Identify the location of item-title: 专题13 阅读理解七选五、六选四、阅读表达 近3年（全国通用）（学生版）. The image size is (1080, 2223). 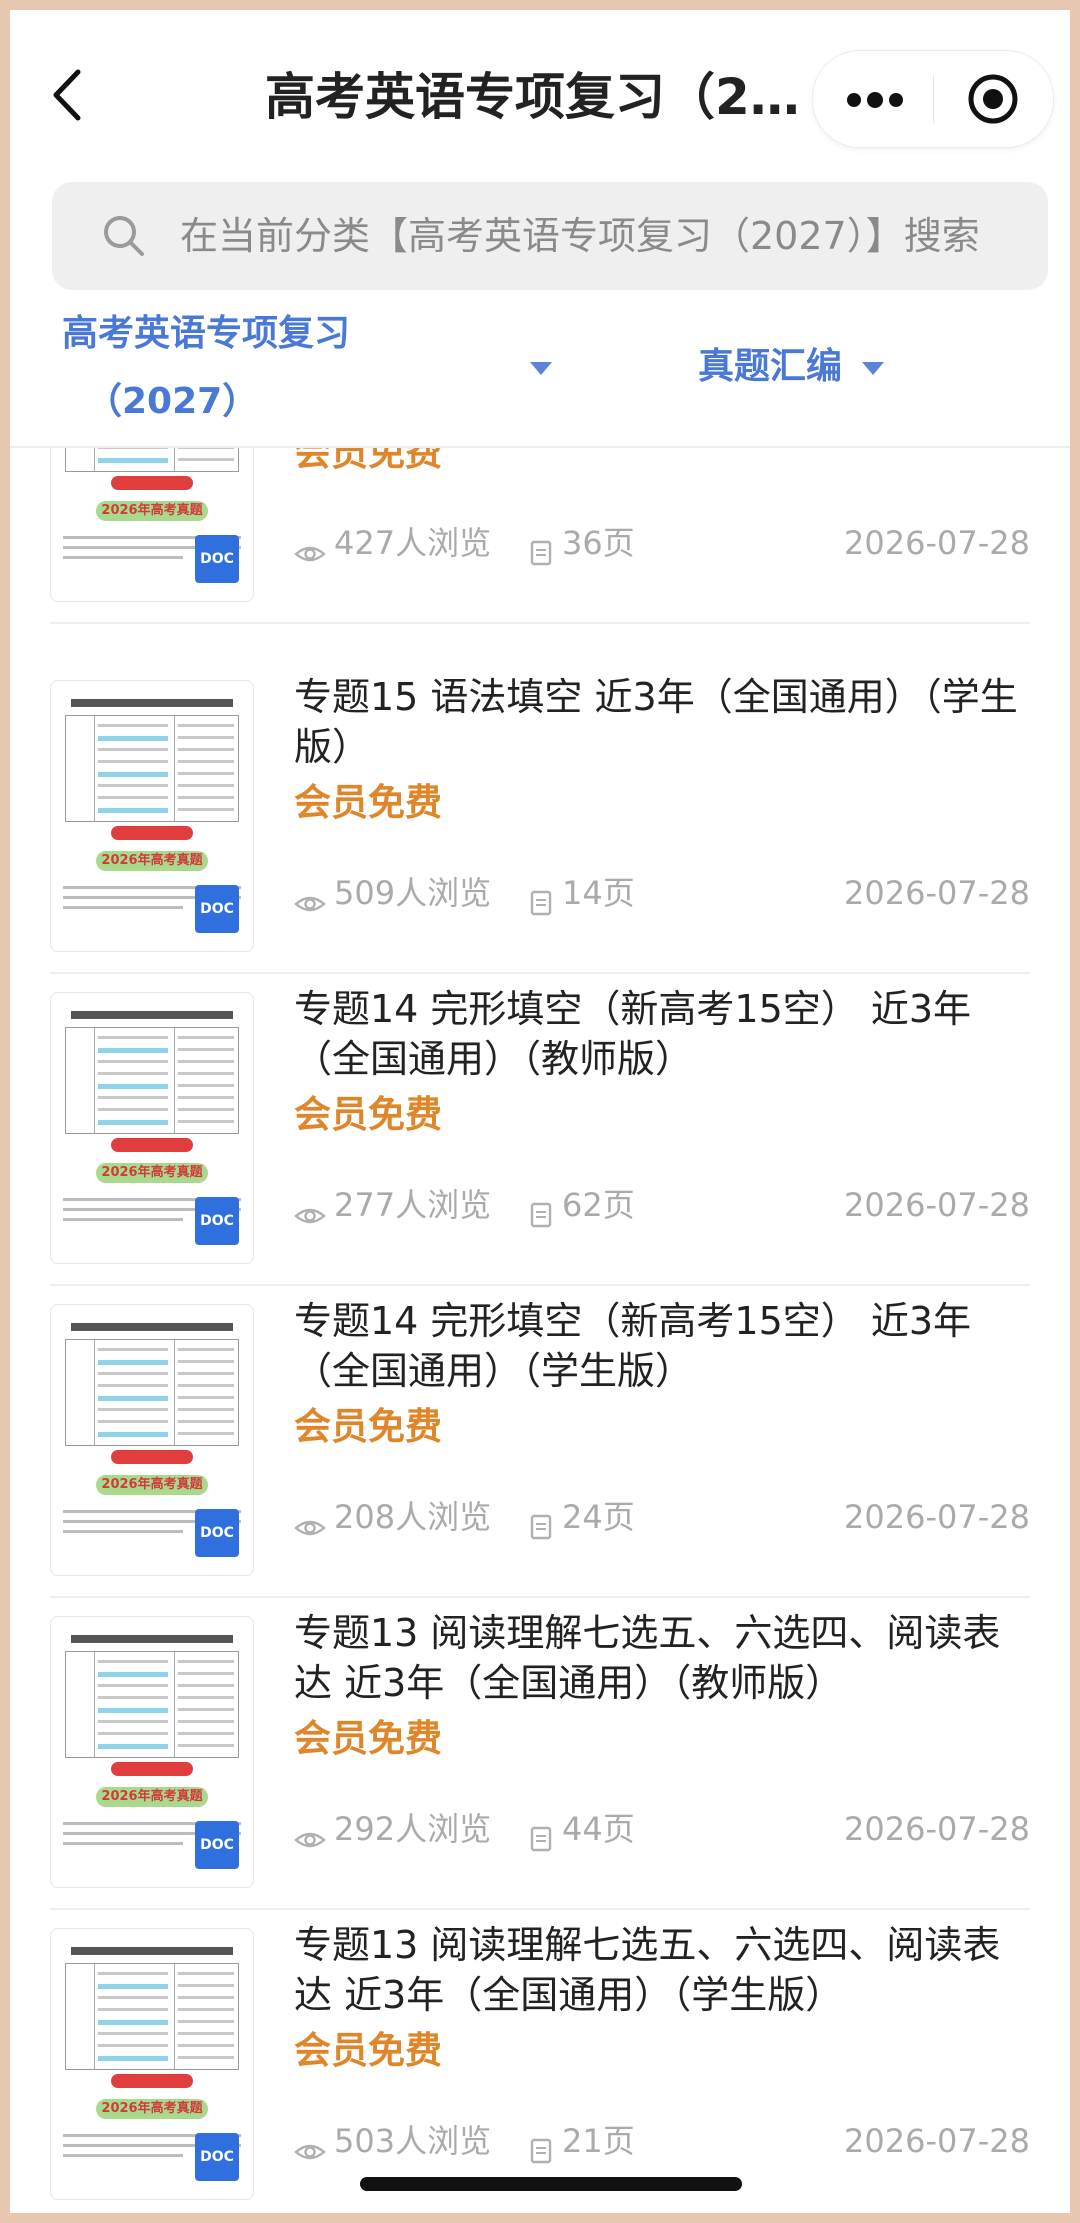
(647, 1970).